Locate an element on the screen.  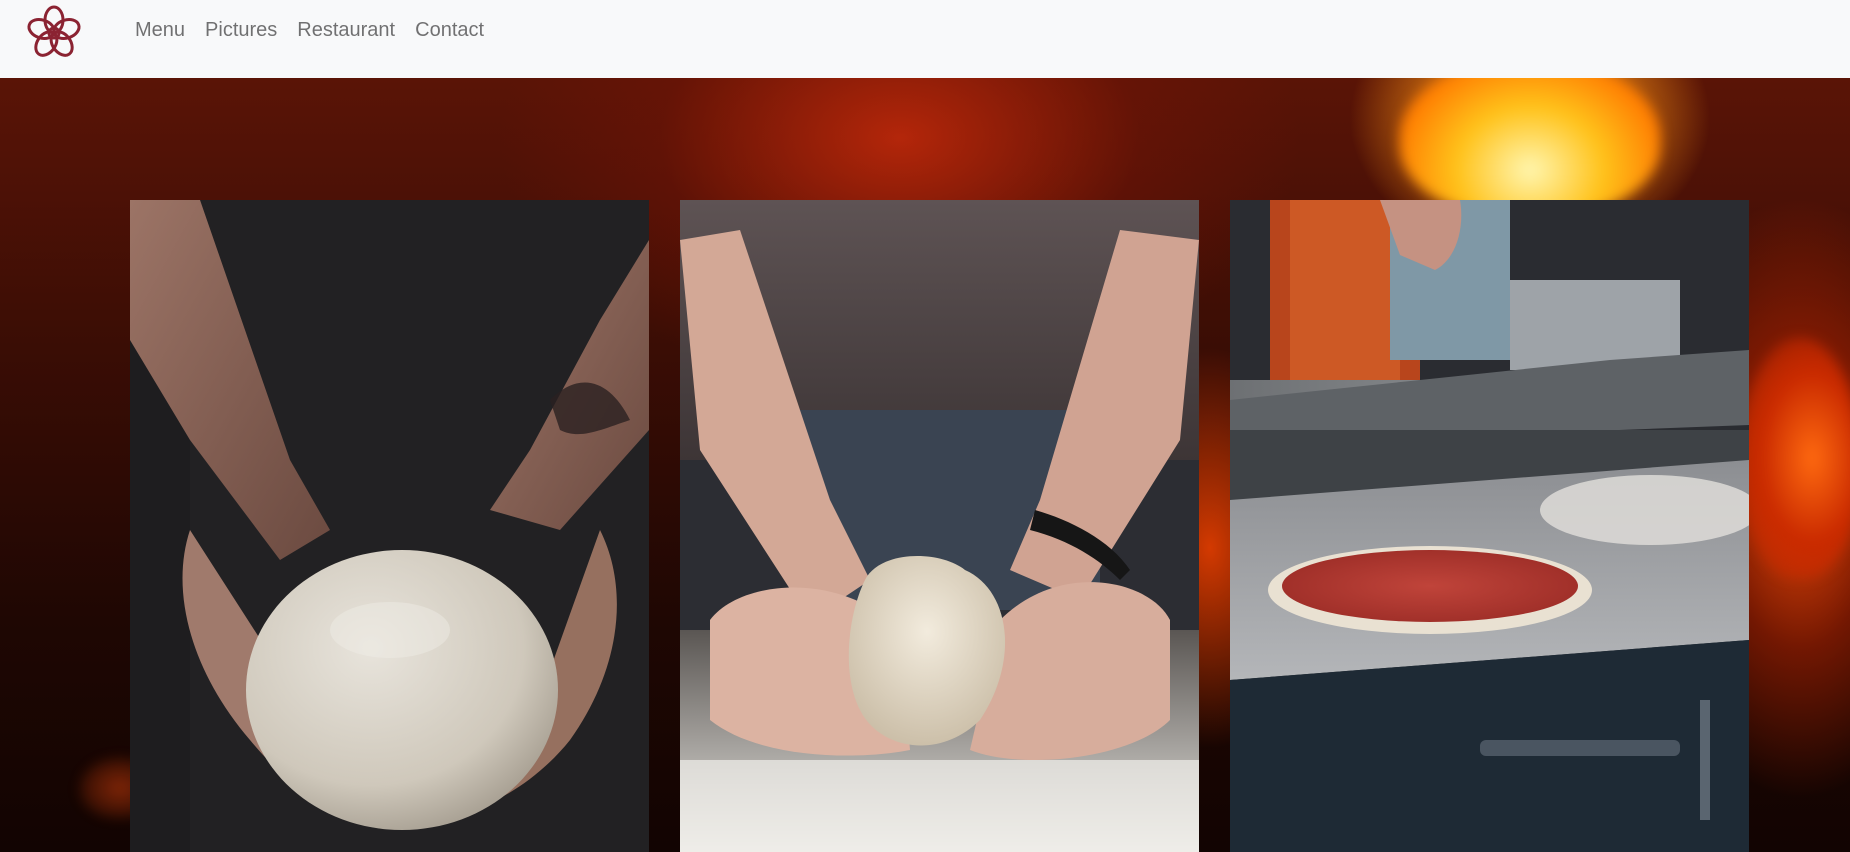
nav-links: Menu Pictures Restaurant Contact is located at coordinates (319, 30).